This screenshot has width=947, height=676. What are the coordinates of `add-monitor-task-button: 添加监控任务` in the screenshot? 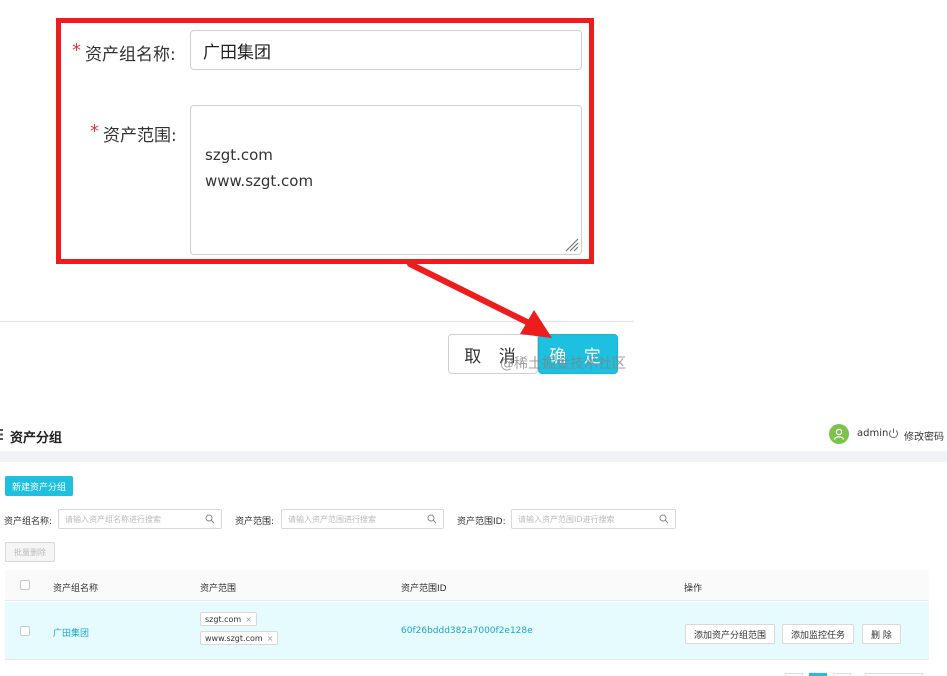 It's located at (818, 634).